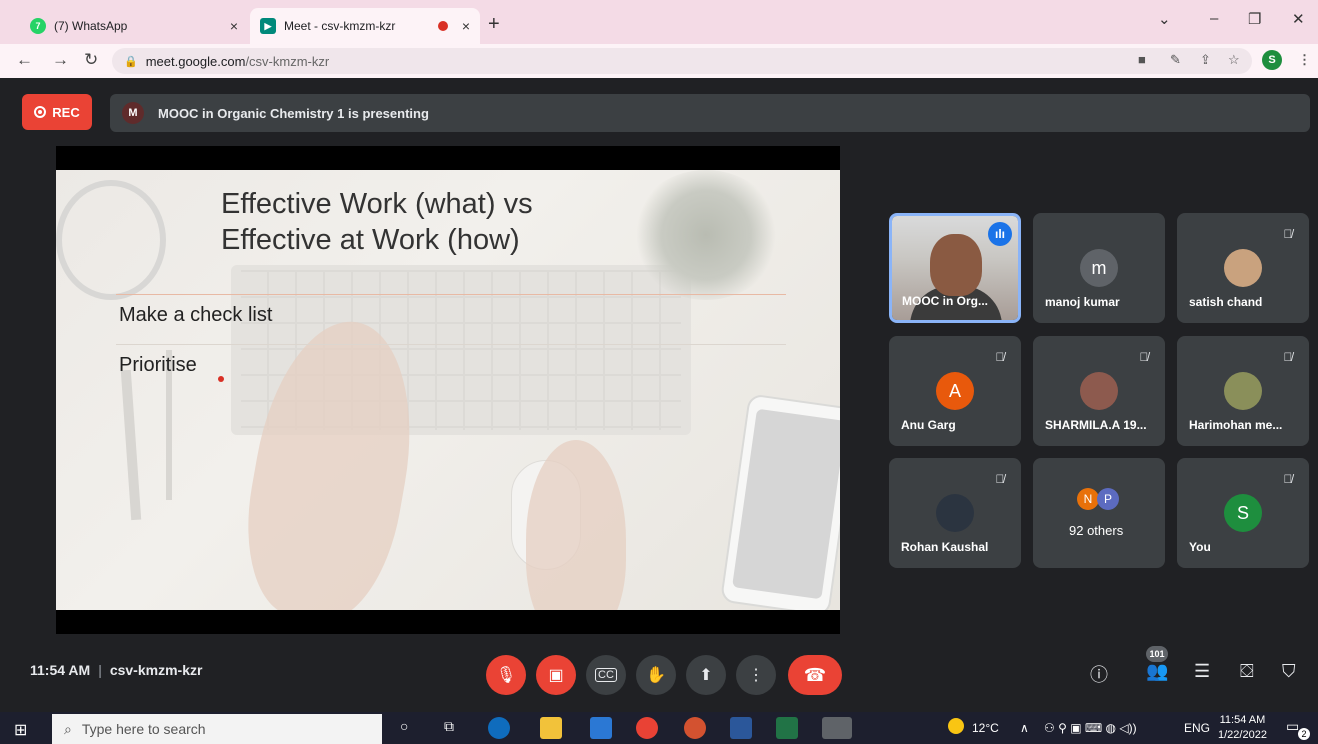 This screenshot has height=744, width=1318. What do you see at coordinates (1175, 60) in the screenshot?
I see `mic-indicator-icon: ✎` at bounding box center [1175, 60].